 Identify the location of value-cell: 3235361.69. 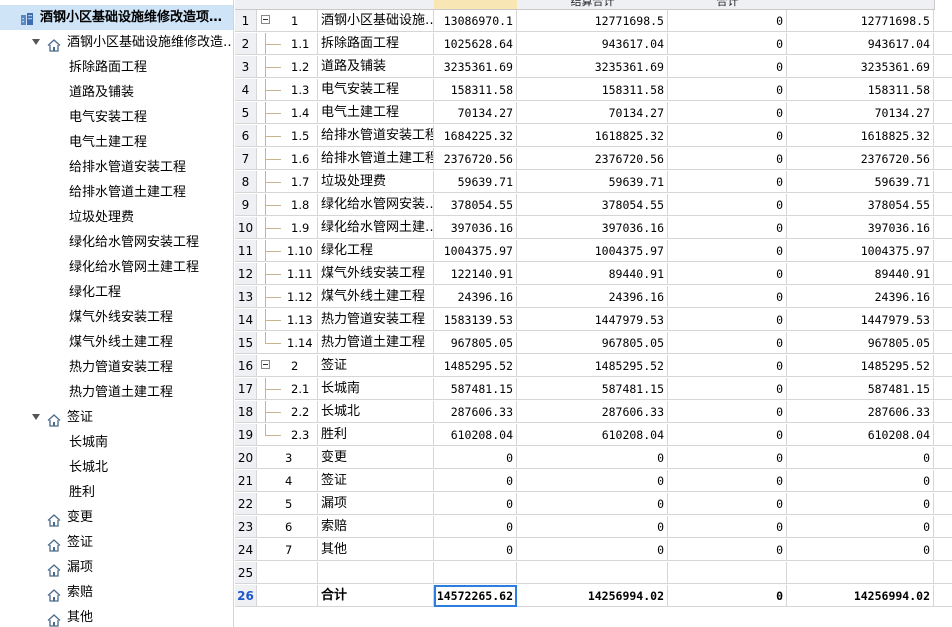
(860, 67).